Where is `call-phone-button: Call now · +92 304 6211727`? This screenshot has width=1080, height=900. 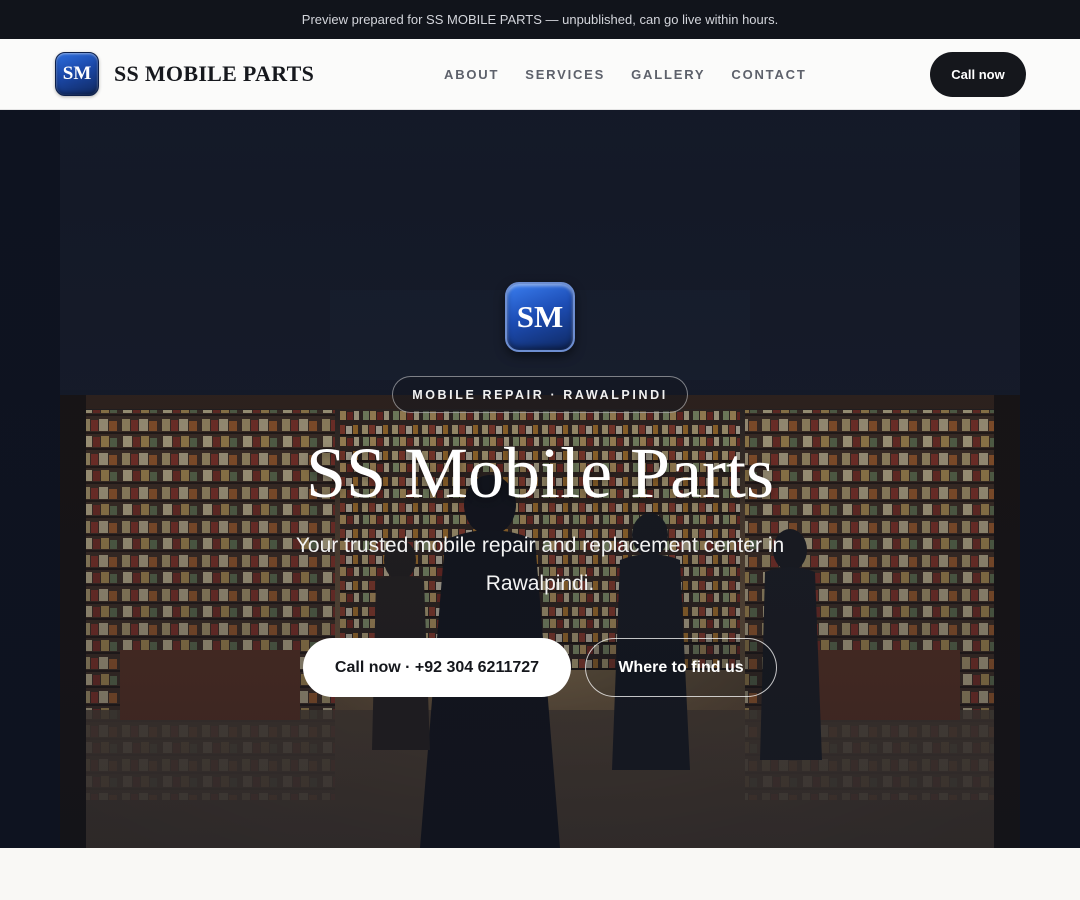
call-phone-button: Call now · +92 304 6211727 is located at coordinates (437, 667).